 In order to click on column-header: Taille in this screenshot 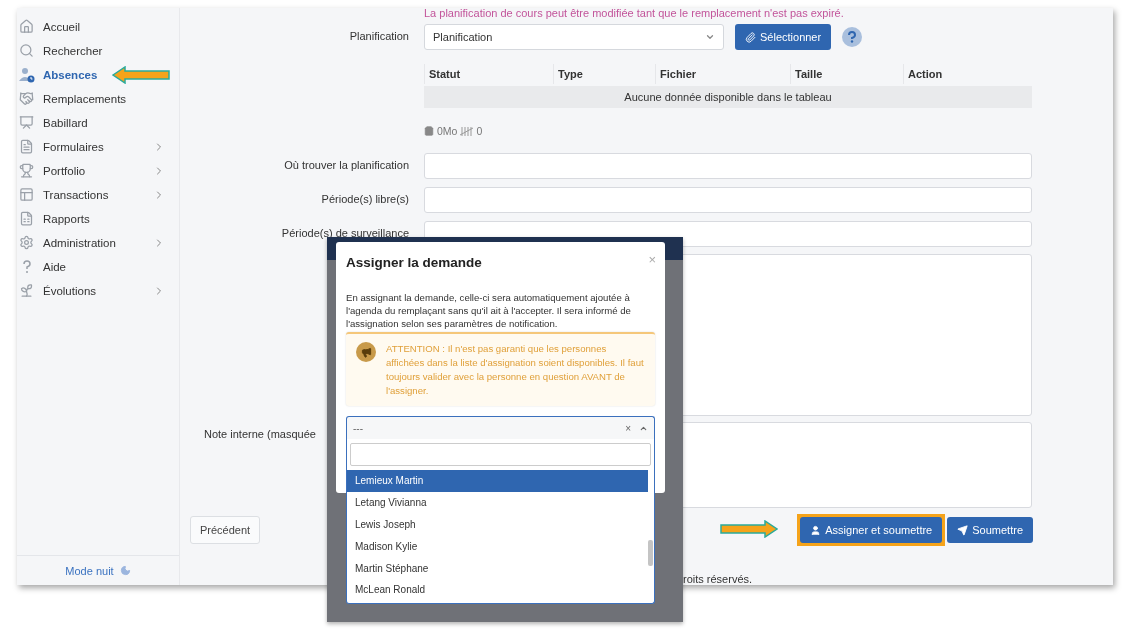, I will do `click(846, 74)`.